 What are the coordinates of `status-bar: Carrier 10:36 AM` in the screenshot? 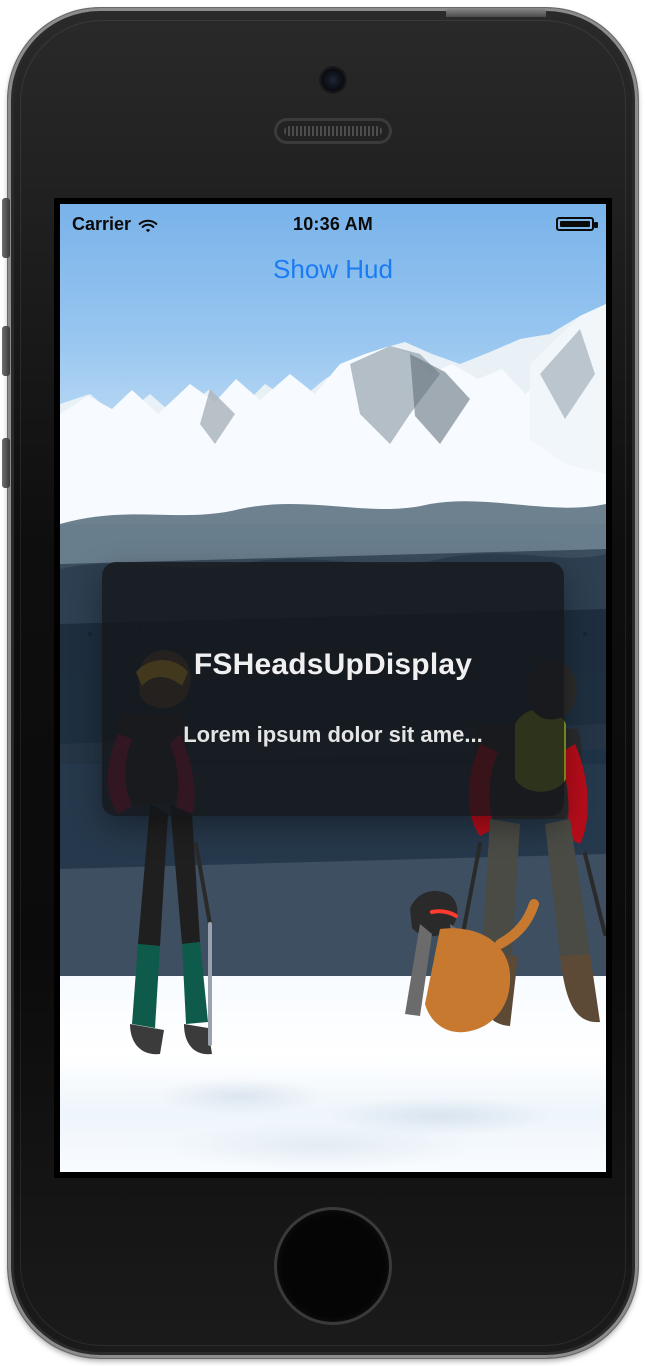 It's located at (333, 224).